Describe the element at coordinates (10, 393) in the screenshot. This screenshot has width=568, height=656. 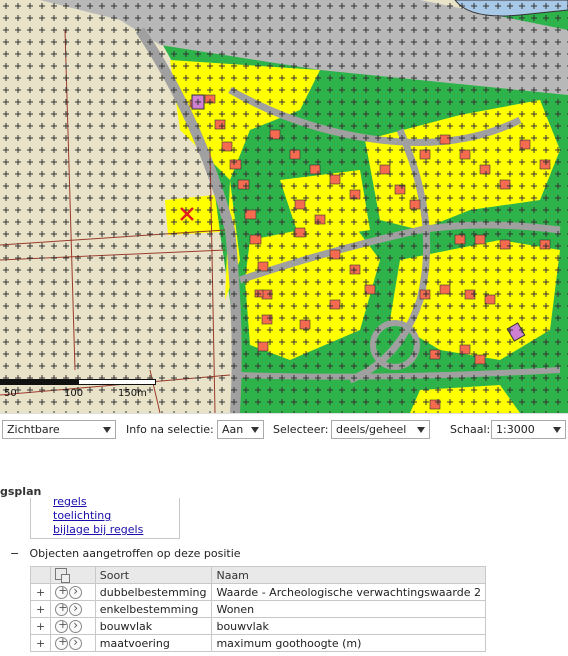
I see `scale-label-50: 50` at that location.